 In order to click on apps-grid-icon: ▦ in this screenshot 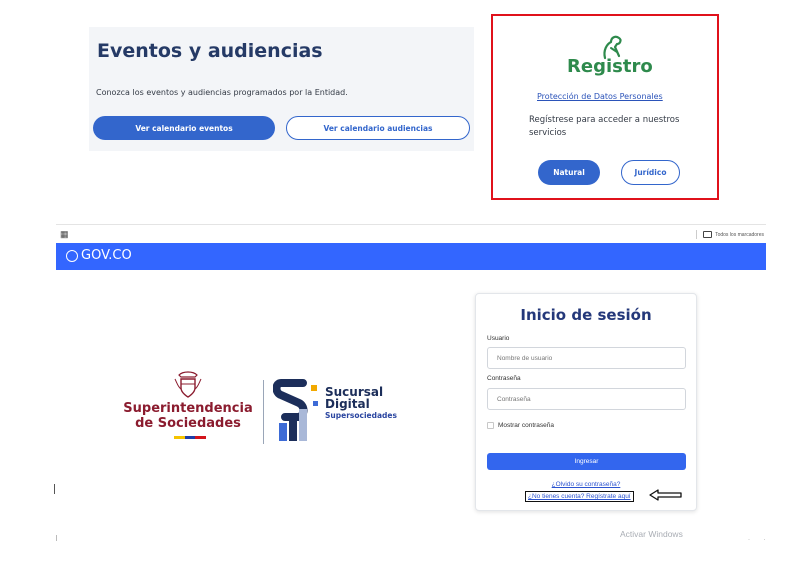, I will do `click(64, 234)`.